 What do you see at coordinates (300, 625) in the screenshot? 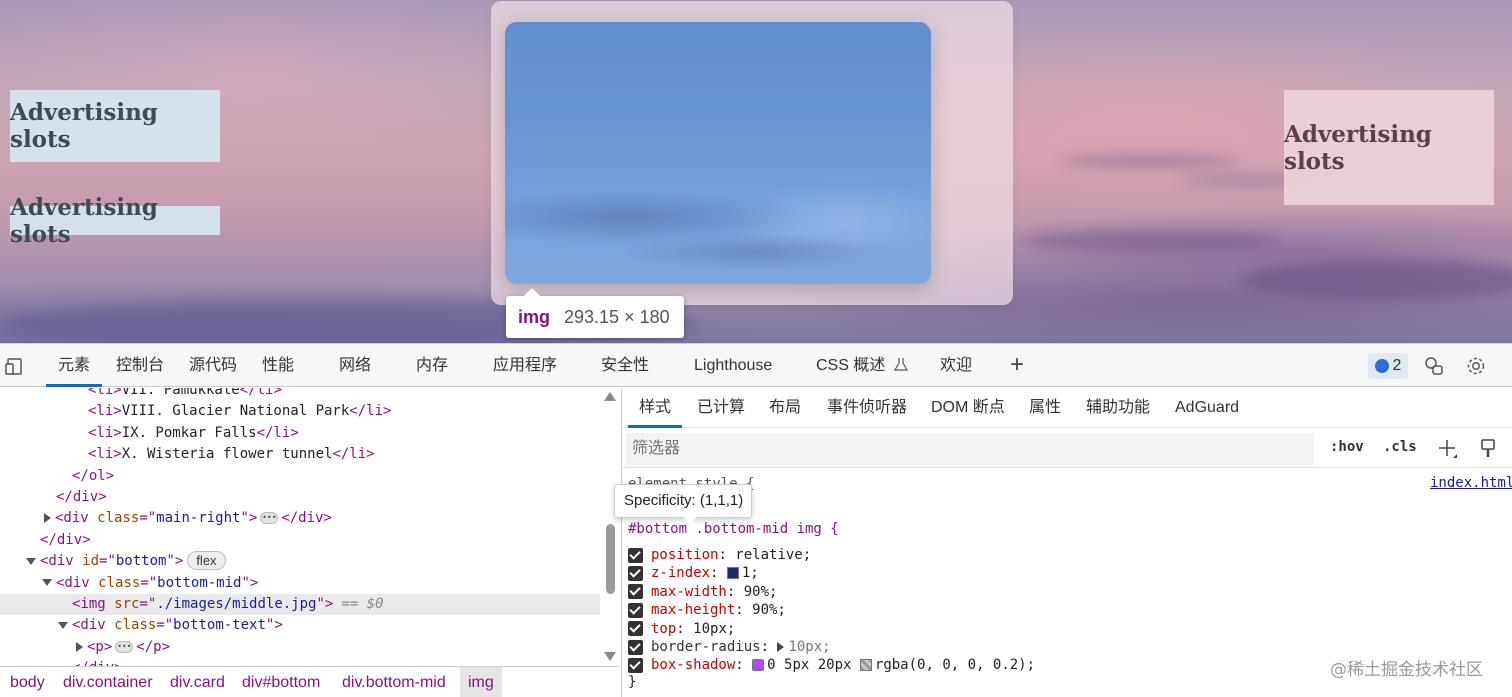
I see `dom-node: <div class="bottom-text">` at bounding box center [300, 625].